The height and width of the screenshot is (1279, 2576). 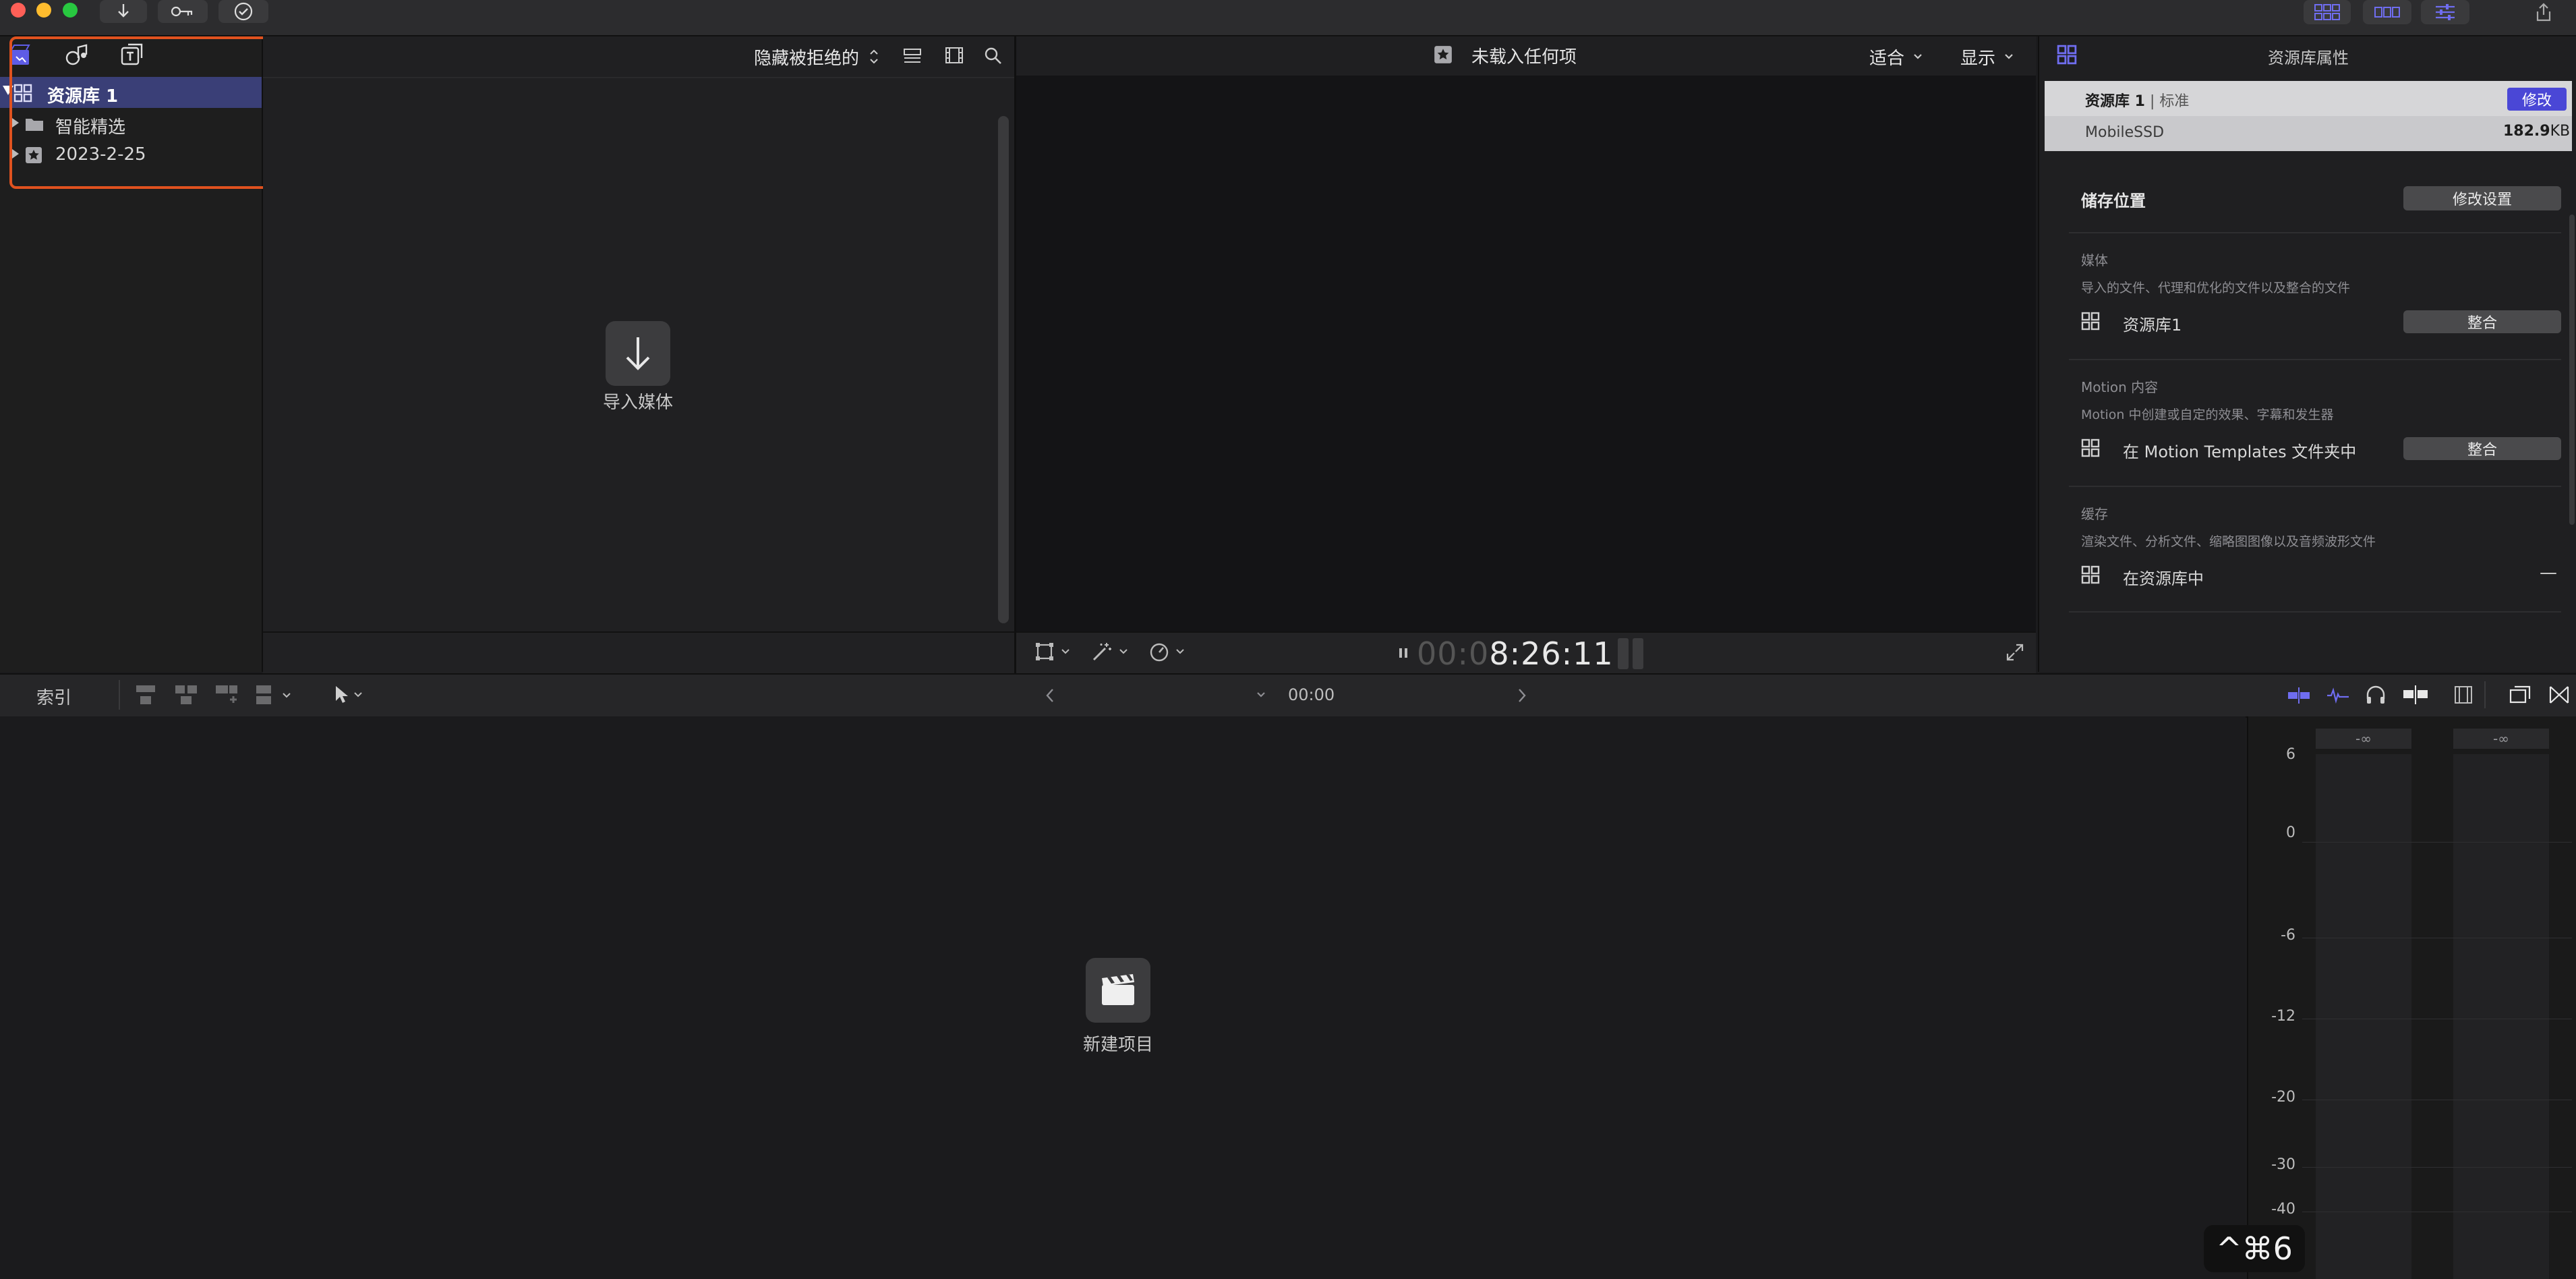 What do you see at coordinates (637, 403) in the screenshot?
I see `import-media-label: 导入媒体` at bounding box center [637, 403].